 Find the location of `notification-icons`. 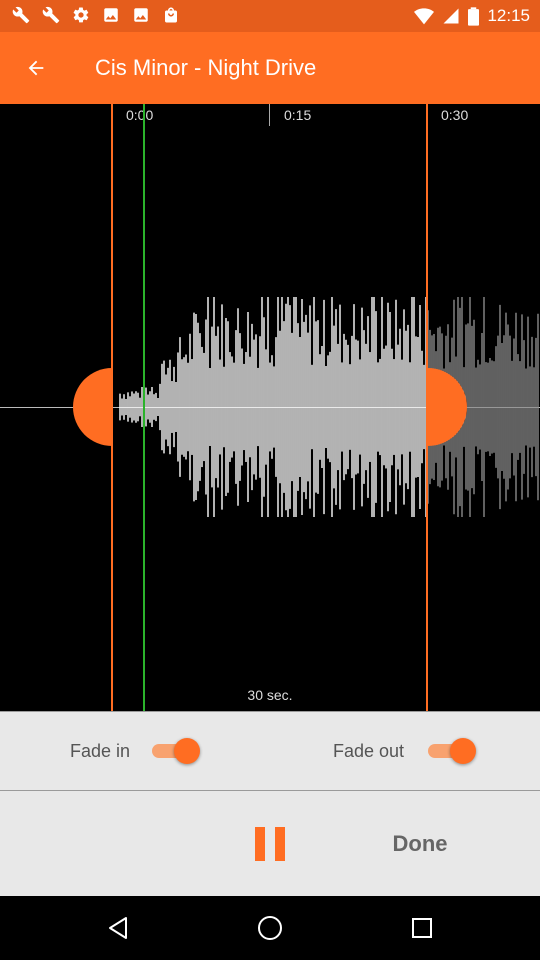

notification-icons is located at coordinates (96, 15).